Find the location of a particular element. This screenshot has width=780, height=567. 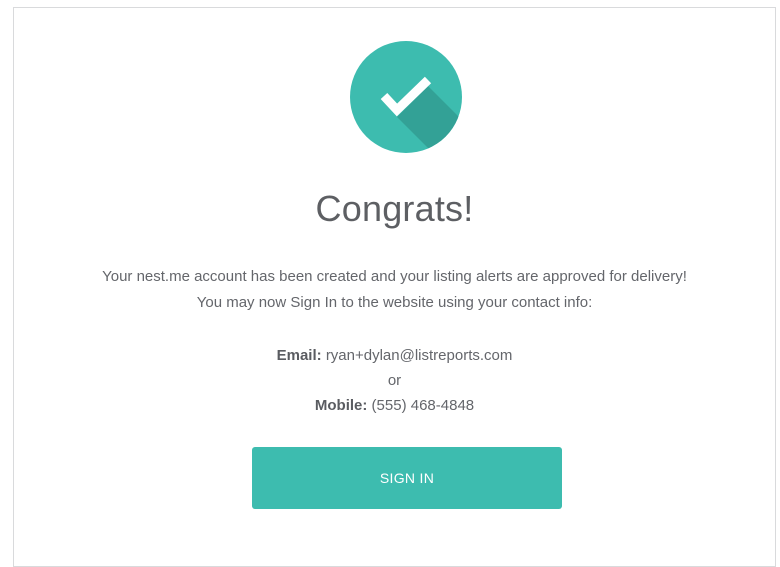

mobile-value: (555) 468-4848 is located at coordinates (423, 405).